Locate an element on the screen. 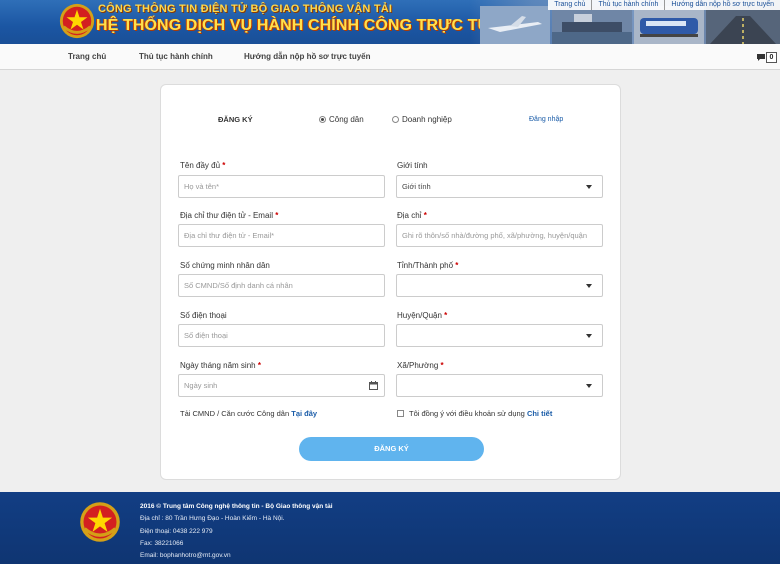  chat-icon is located at coordinates (761, 57).